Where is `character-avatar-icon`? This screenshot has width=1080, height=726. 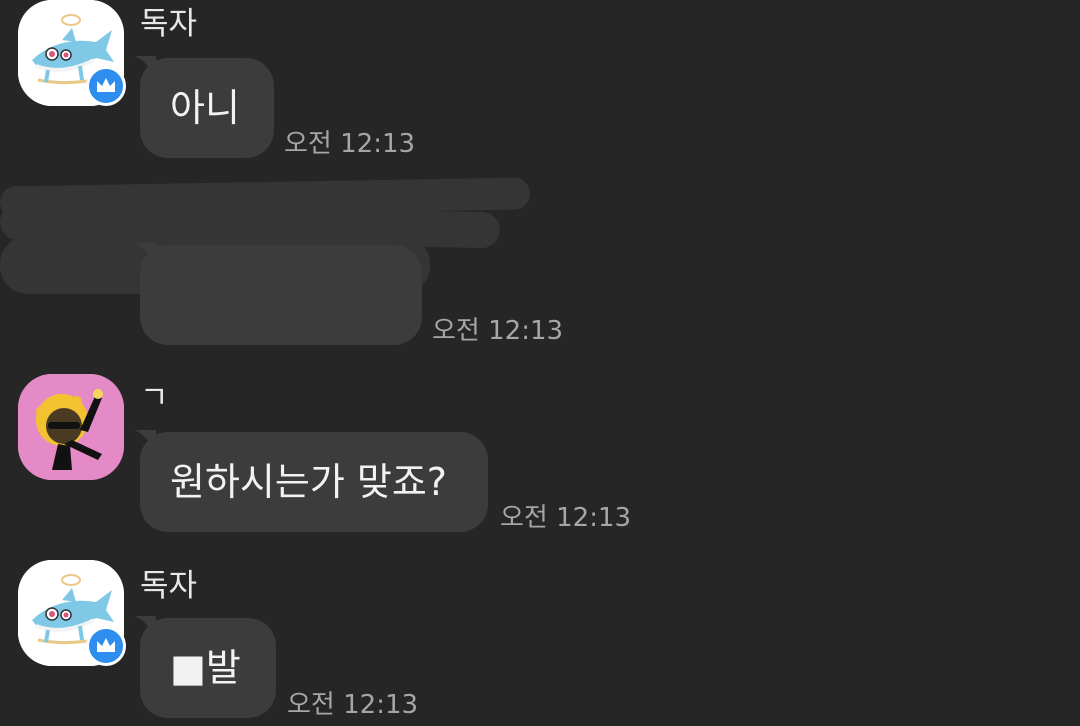 character-avatar-icon is located at coordinates (71, 427).